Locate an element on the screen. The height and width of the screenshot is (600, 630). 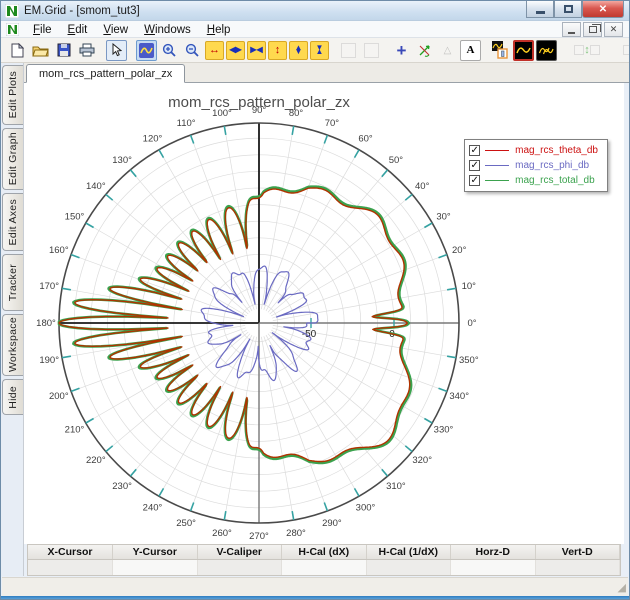
compress-y-button: ▼ ▲ is located at coordinates (319, 50).